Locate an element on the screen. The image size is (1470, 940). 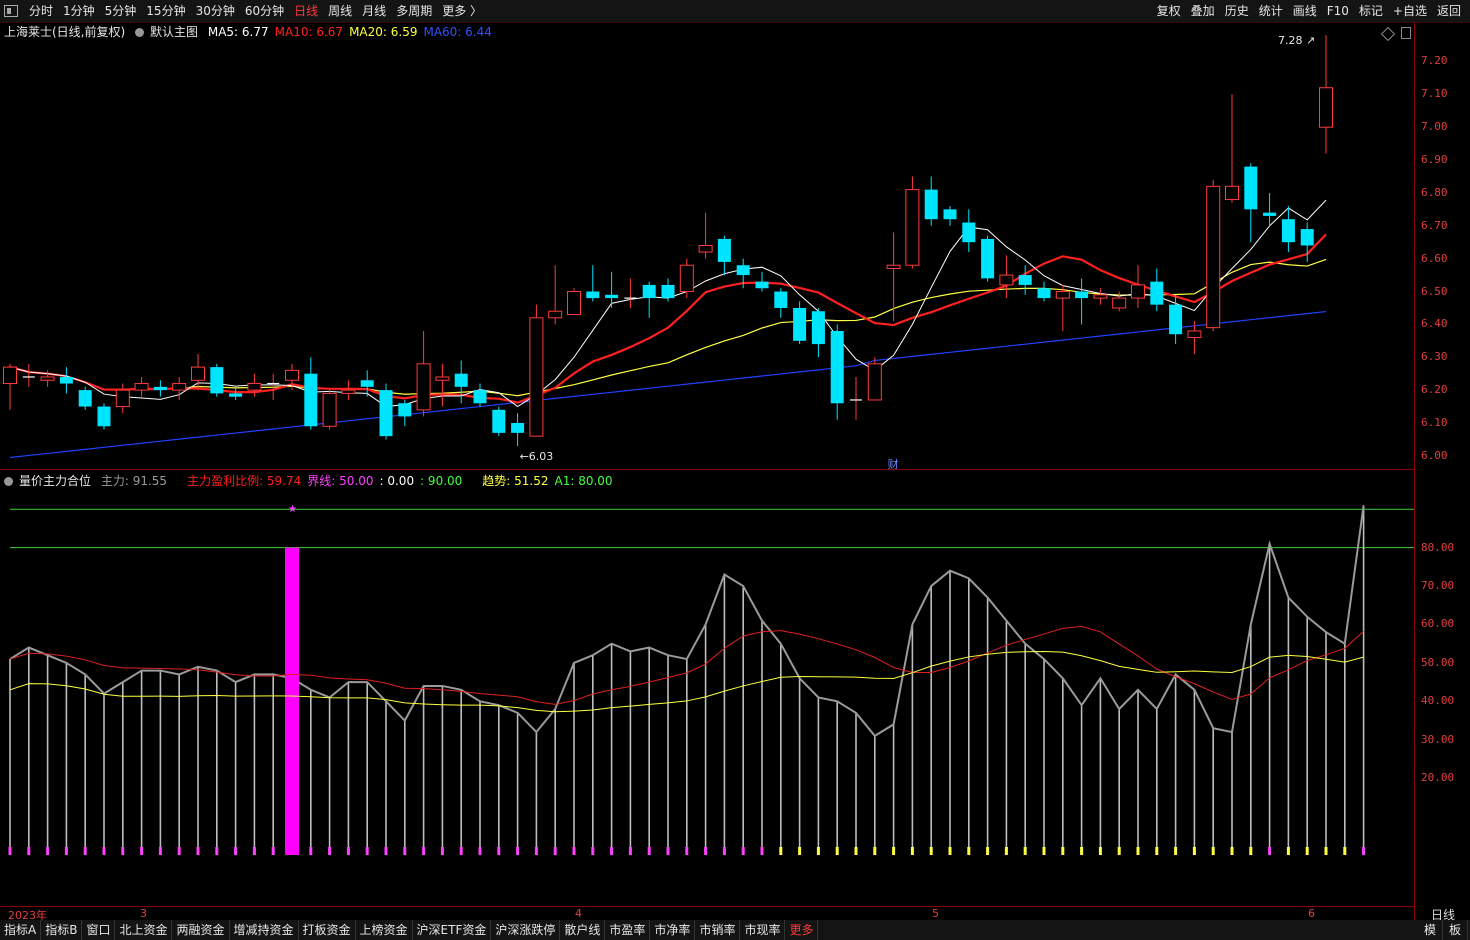
period-tab: 周线 is located at coordinates (340, 11).